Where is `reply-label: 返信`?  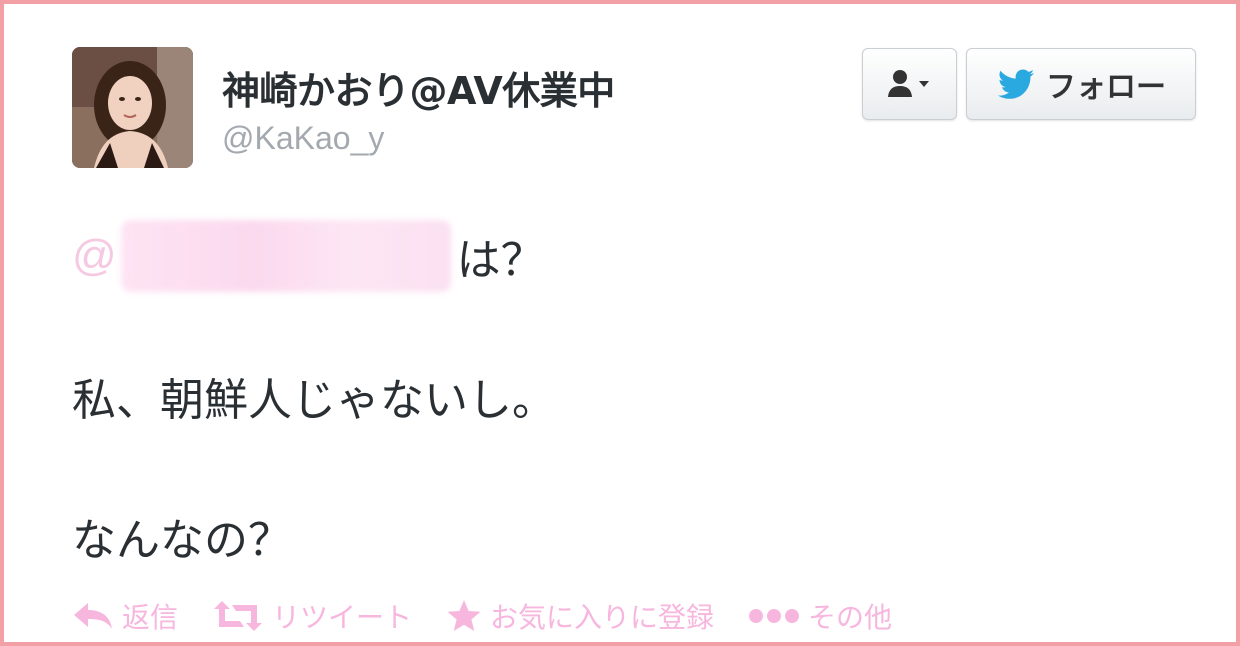
reply-label: 返信 is located at coordinates (150, 617).